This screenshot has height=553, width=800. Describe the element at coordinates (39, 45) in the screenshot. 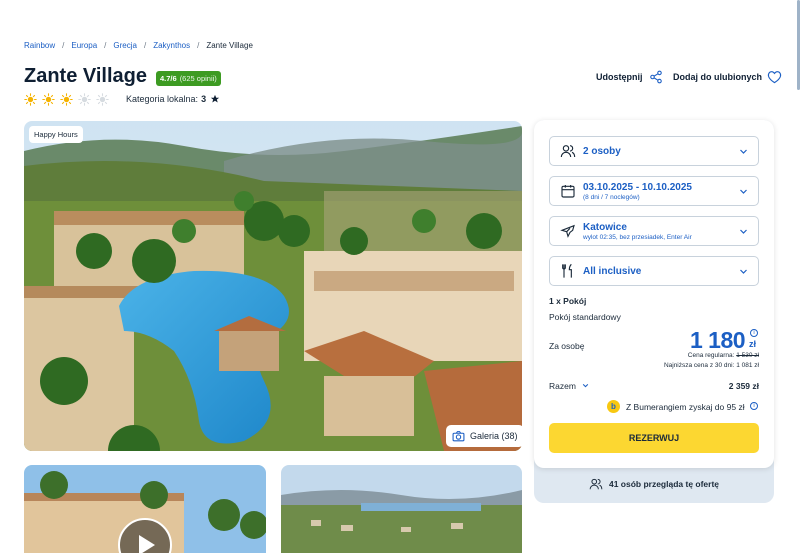

I see `breadcrumb-item-rainbow: Rainbow` at that location.